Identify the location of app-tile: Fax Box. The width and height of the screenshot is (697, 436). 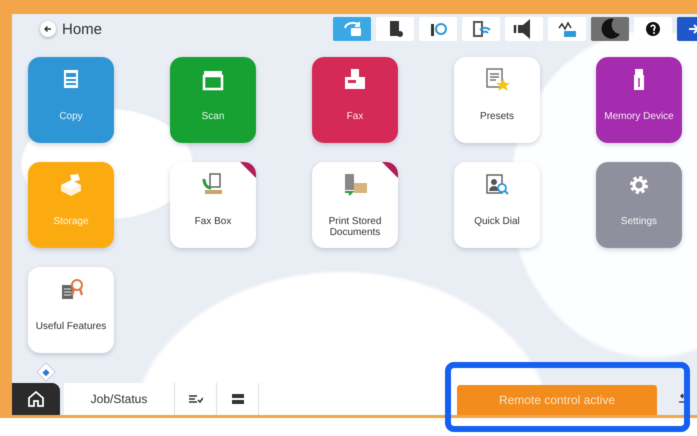
(213, 205).